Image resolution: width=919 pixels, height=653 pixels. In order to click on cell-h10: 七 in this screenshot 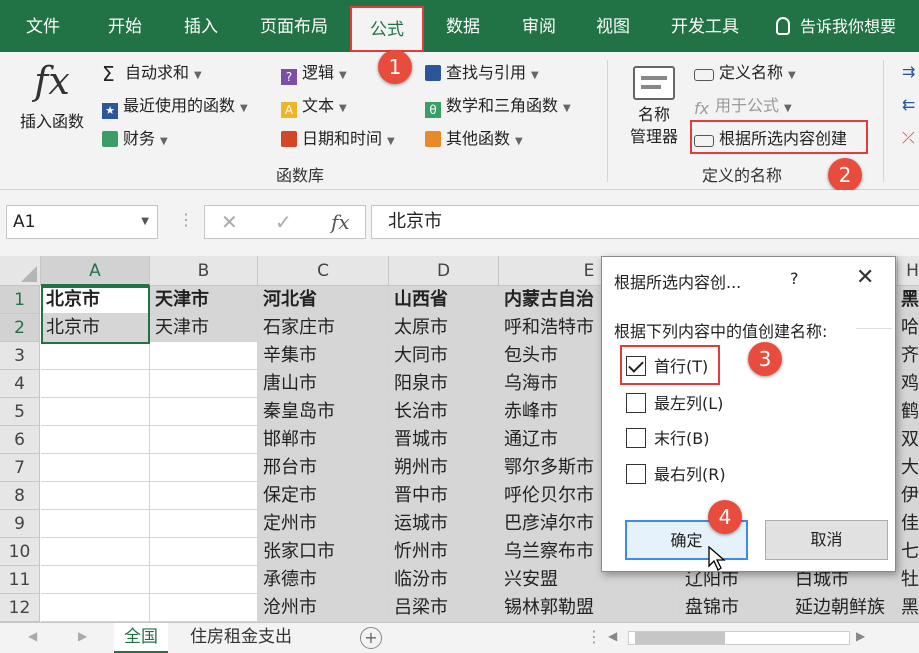, I will do `click(908, 552)`.